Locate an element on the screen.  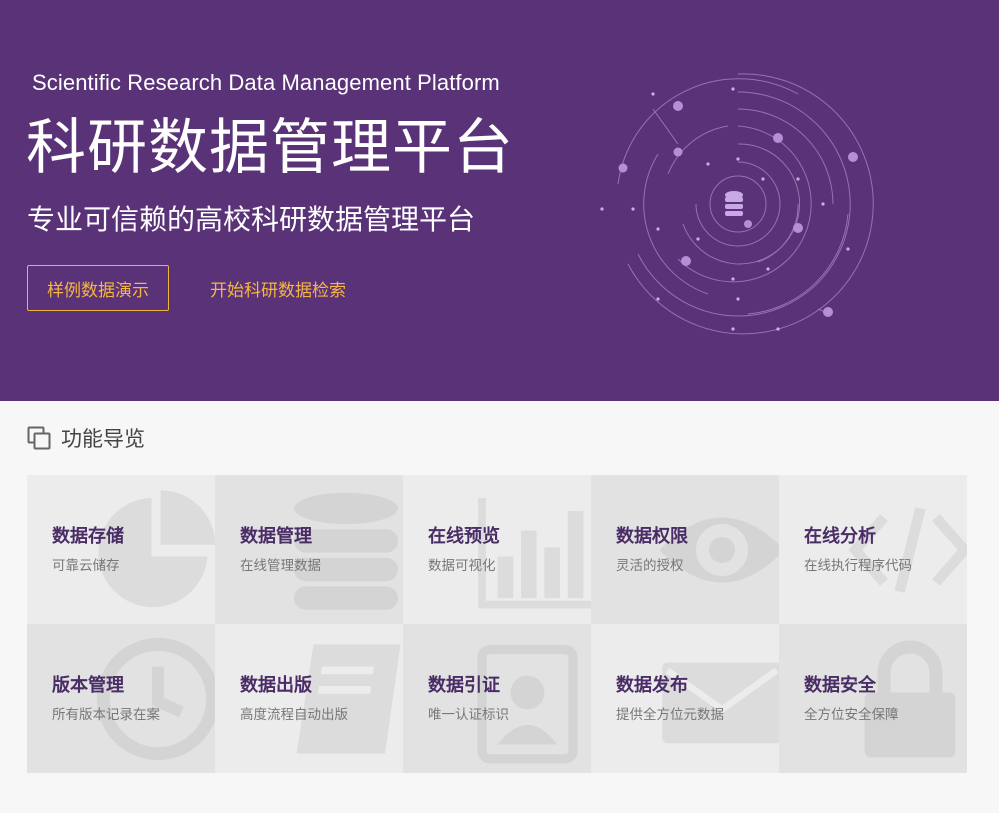
feature-card-data-publishing: 数据出版 高度流程自动出版 is located at coordinates (309, 698).